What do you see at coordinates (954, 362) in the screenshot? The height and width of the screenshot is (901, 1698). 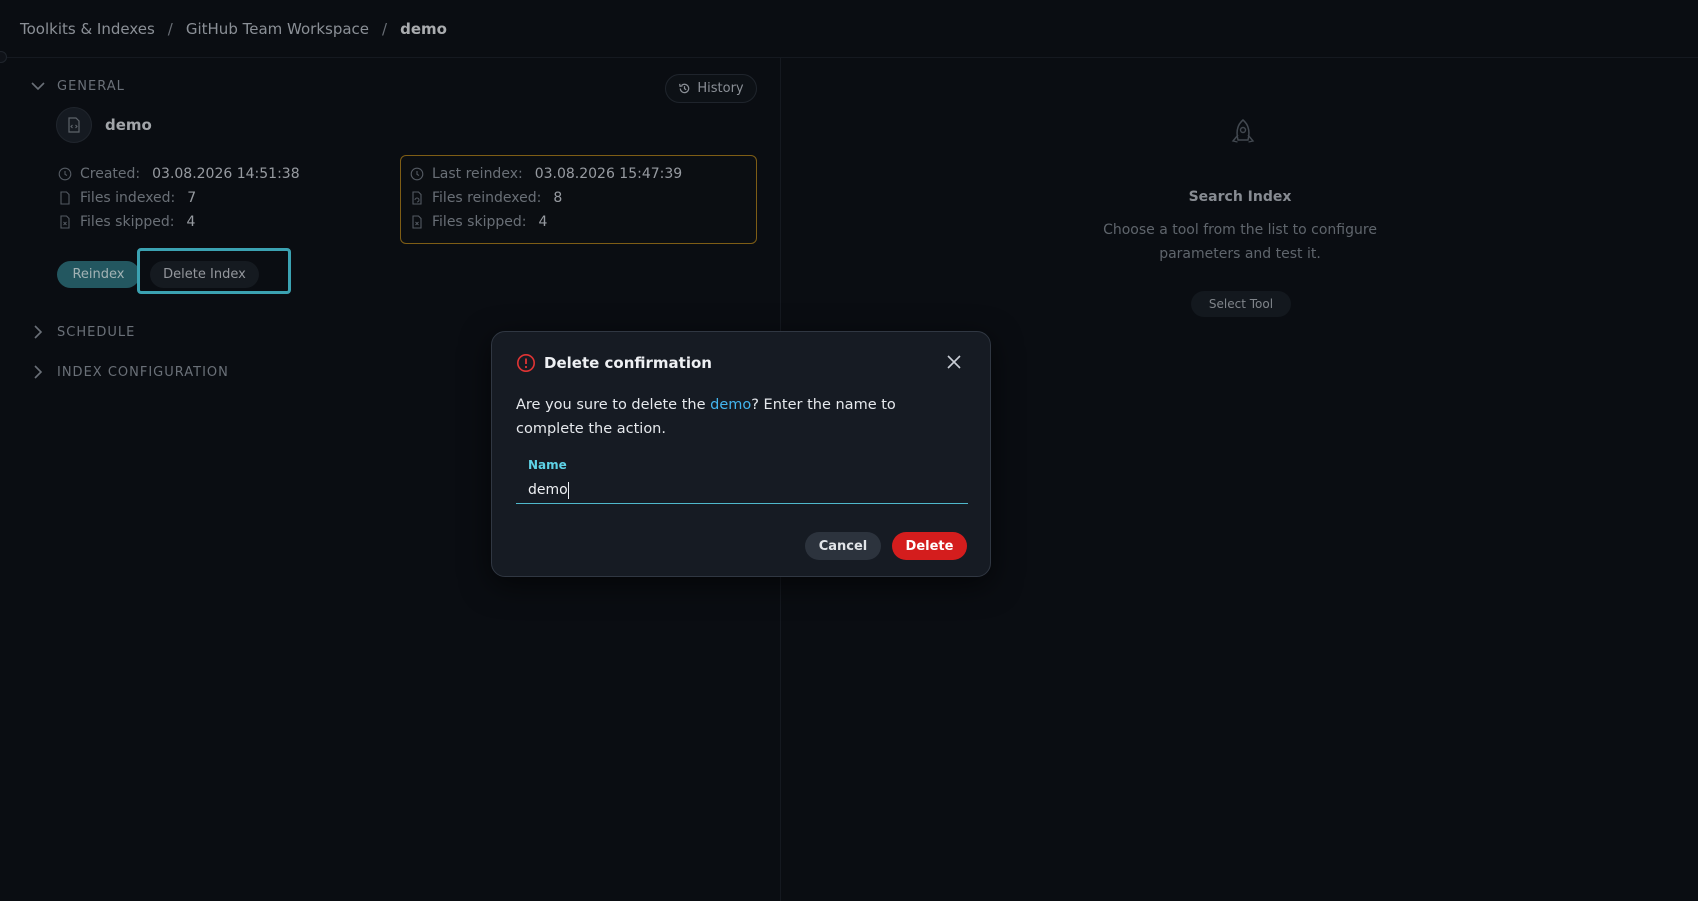 I see `close-icon` at bounding box center [954, 362].